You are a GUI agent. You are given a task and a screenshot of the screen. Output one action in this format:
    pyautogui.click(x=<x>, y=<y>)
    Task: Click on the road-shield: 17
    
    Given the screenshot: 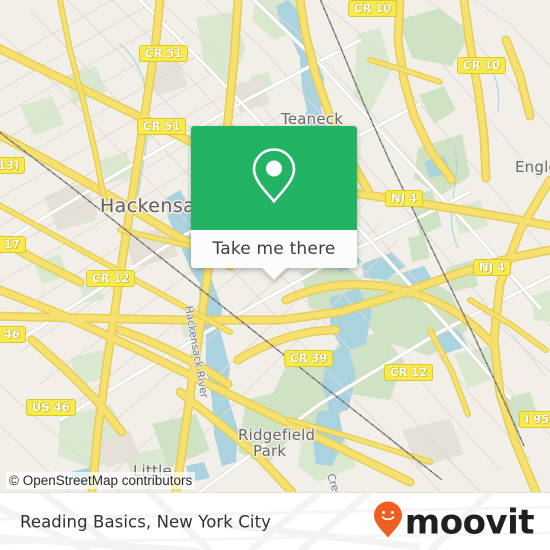 What is the action you would take?
    pyautogui.click(x=13, y=244)
    